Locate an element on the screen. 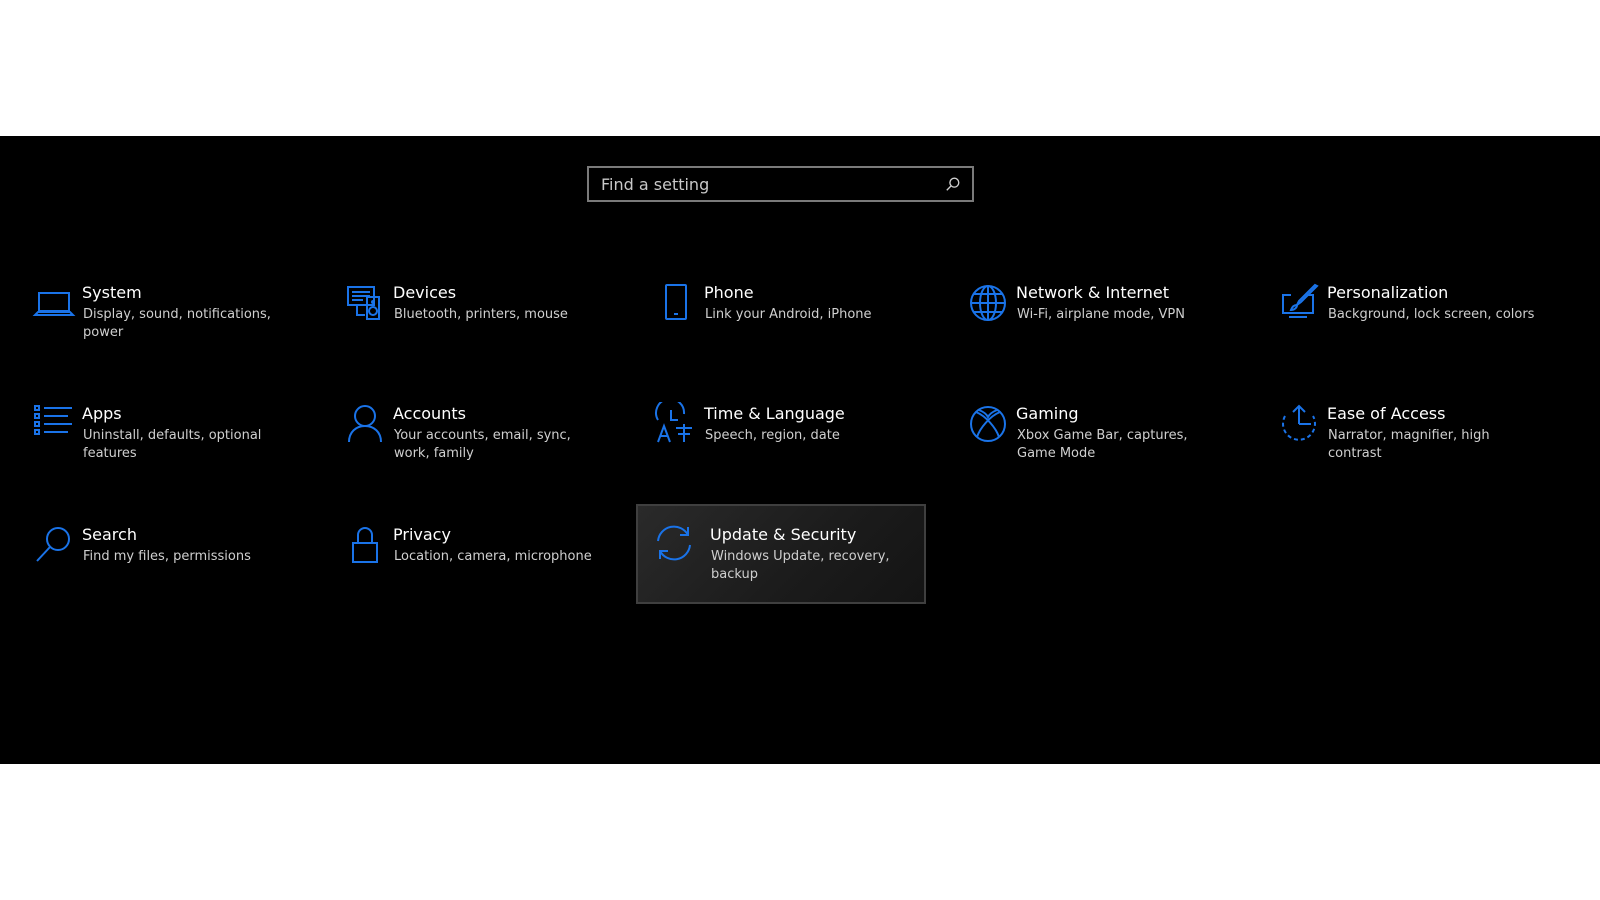 The image size is (1600, 900). tile-title: System is located at coordinates (112, 292).